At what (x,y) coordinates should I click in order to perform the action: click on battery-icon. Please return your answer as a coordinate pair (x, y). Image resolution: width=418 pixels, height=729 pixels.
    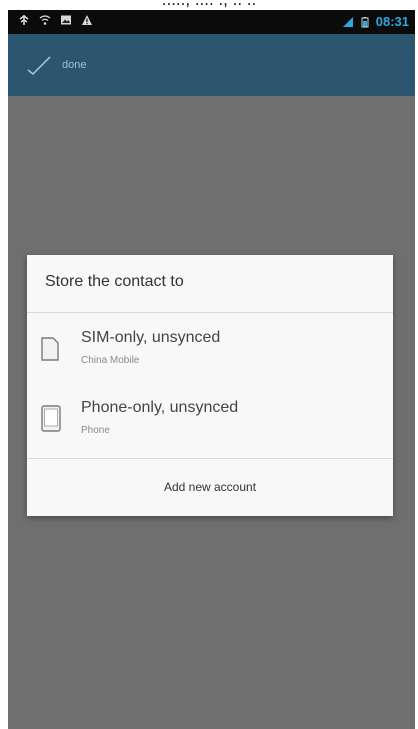
    Looking at the image, I should click on (365, 21).